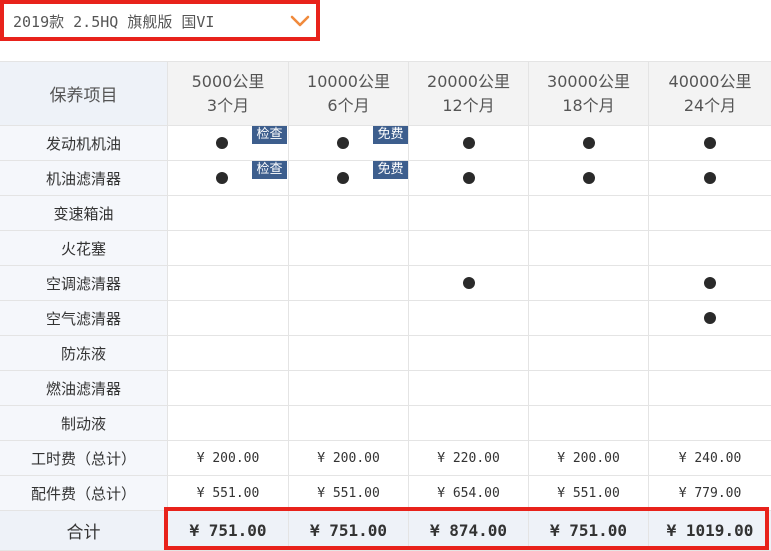  Describe the element at coordinates (228, 81) in the screenshot. I see `interval-distance: 5000公里` at that location.